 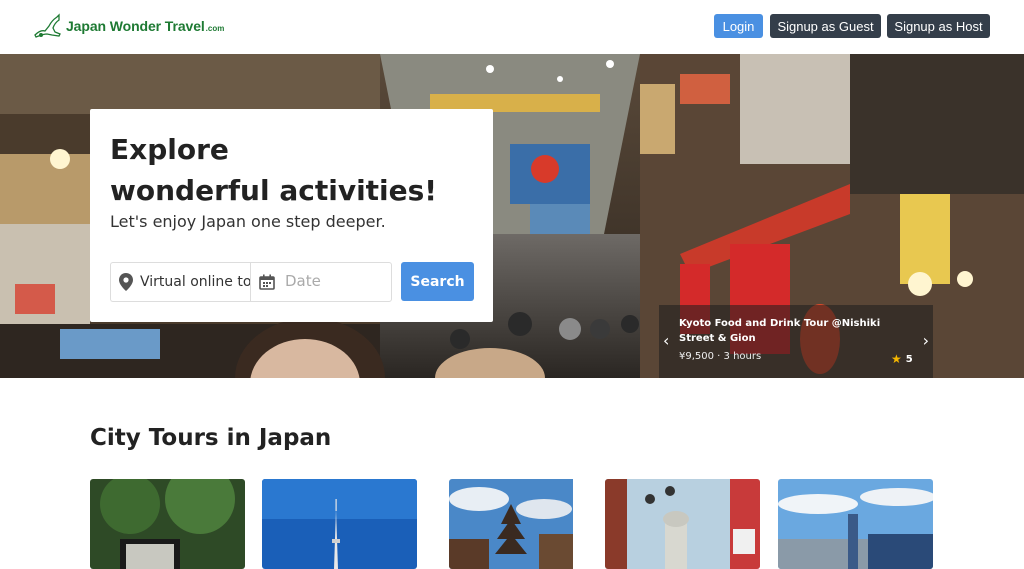 I want to click on calendar-icon, so click(x=267, y=282).